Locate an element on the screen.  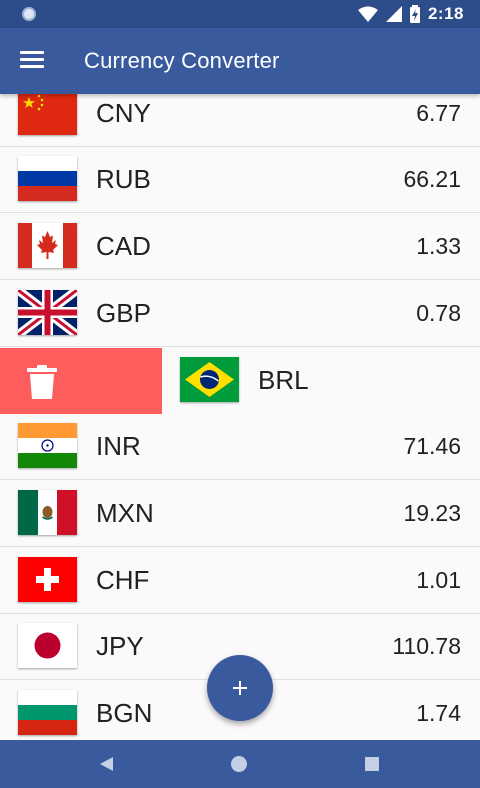
currency-code: INR is located at coordinates (118, 446).